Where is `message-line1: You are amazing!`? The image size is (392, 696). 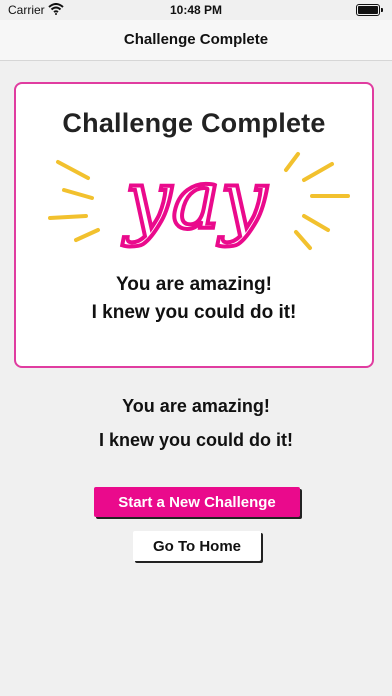 message-line1: You are amazing! is located at coordinates (196, 406).